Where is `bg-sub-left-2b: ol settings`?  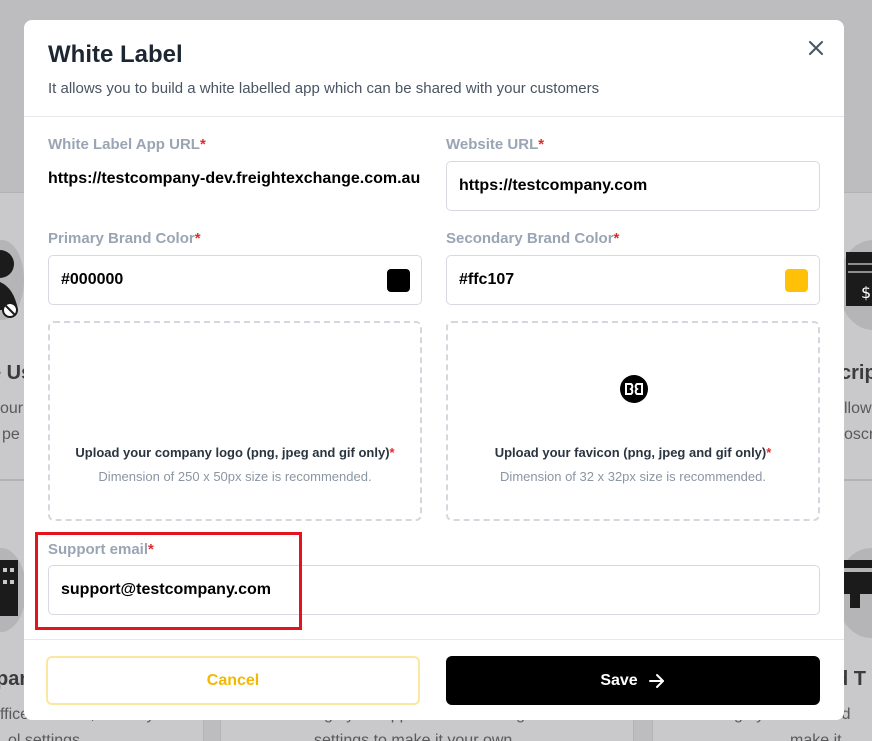 bg-sub-left-2b: ol settings is located at coordinates (44, 736).